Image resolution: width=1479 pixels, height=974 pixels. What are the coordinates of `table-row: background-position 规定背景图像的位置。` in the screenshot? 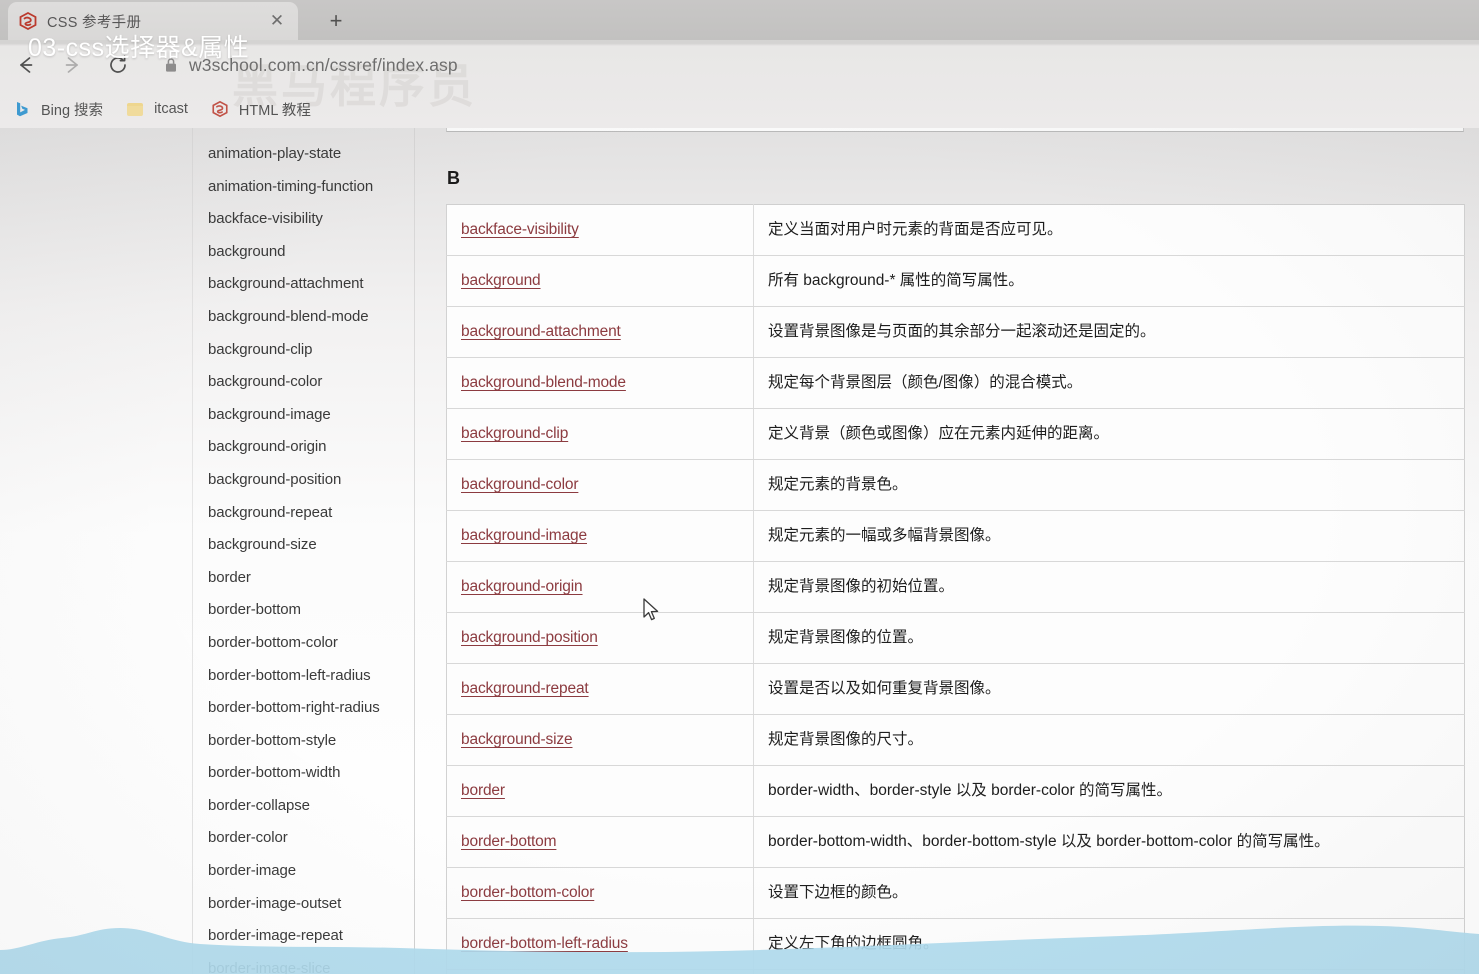 It's located at (955, 638).